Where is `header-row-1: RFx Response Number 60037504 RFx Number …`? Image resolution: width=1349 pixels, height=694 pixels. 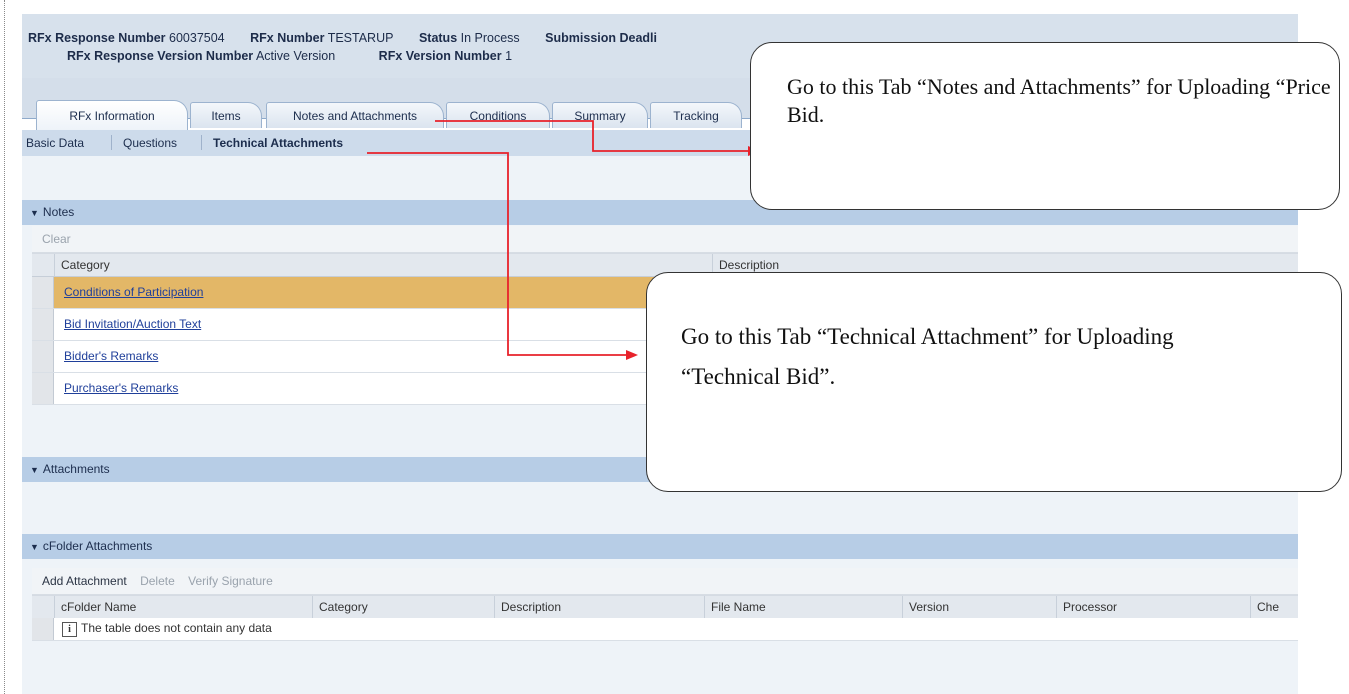
header-row-1: RFx Response Number 60037504 RFx Number … is located at coordinates (342, 38).